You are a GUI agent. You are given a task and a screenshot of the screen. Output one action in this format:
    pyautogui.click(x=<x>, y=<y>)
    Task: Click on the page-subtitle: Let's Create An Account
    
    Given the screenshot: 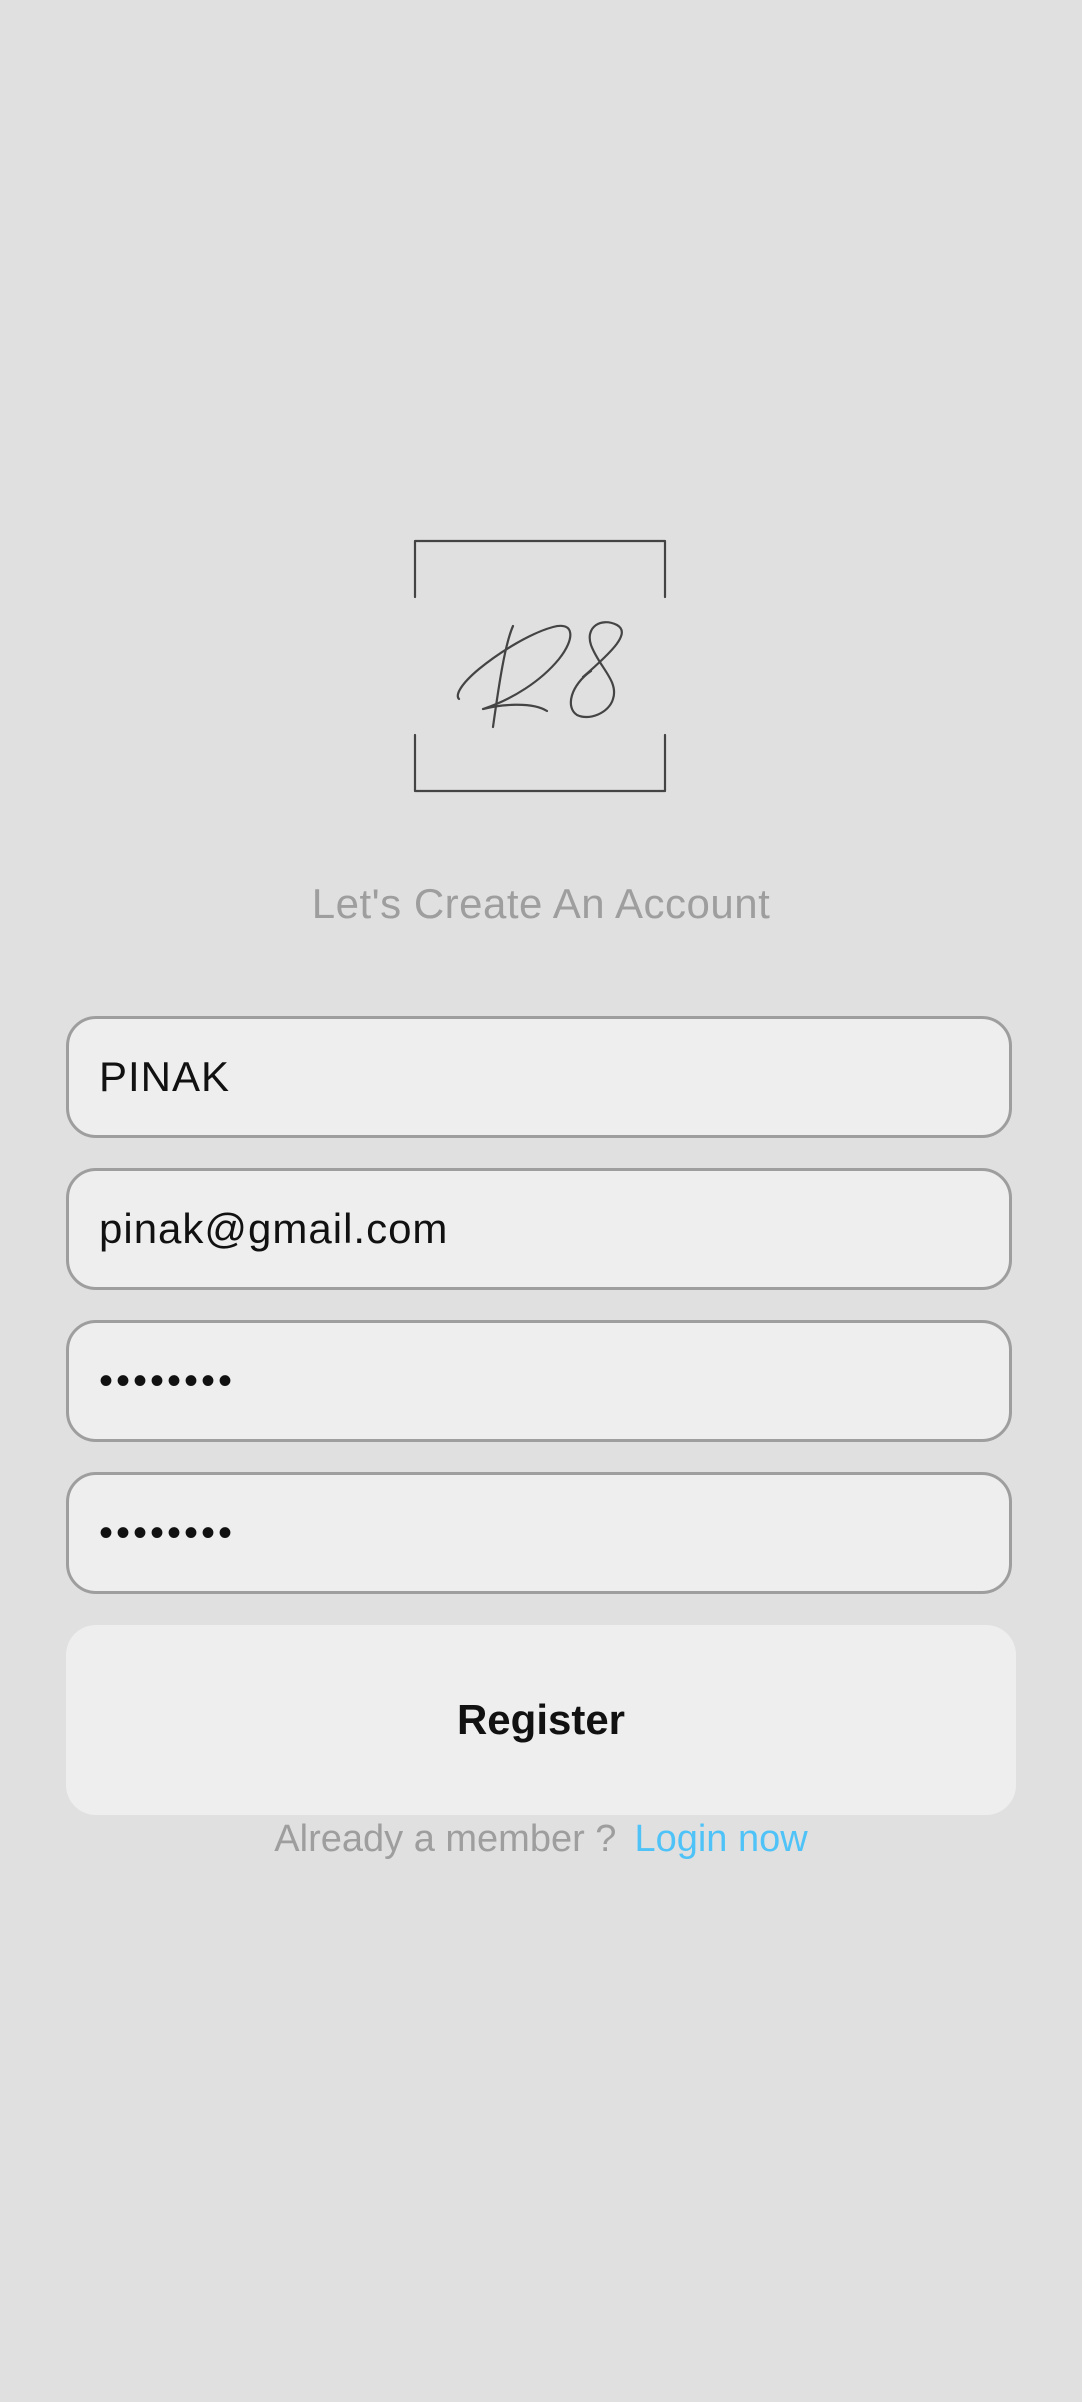 What is the action you would take?
    pyautogui.click(x=541, y=903)
    